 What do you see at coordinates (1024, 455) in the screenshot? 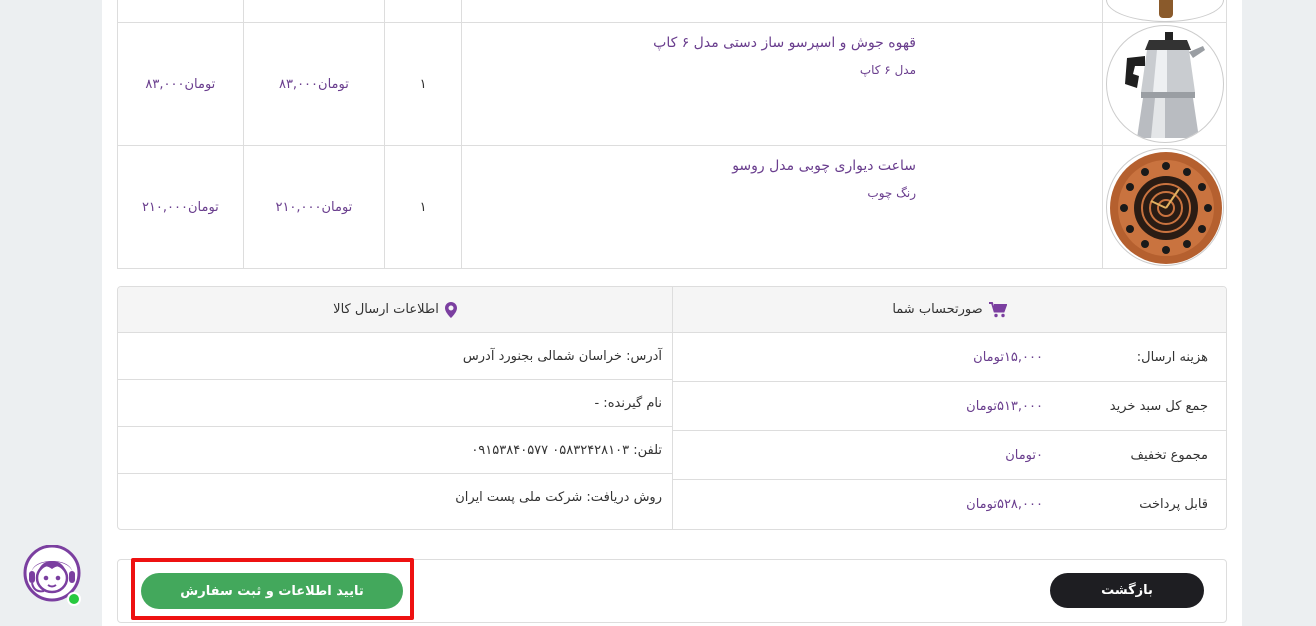
I see `invoice-value: ۰تومان` at bounding box center [1024, 455].